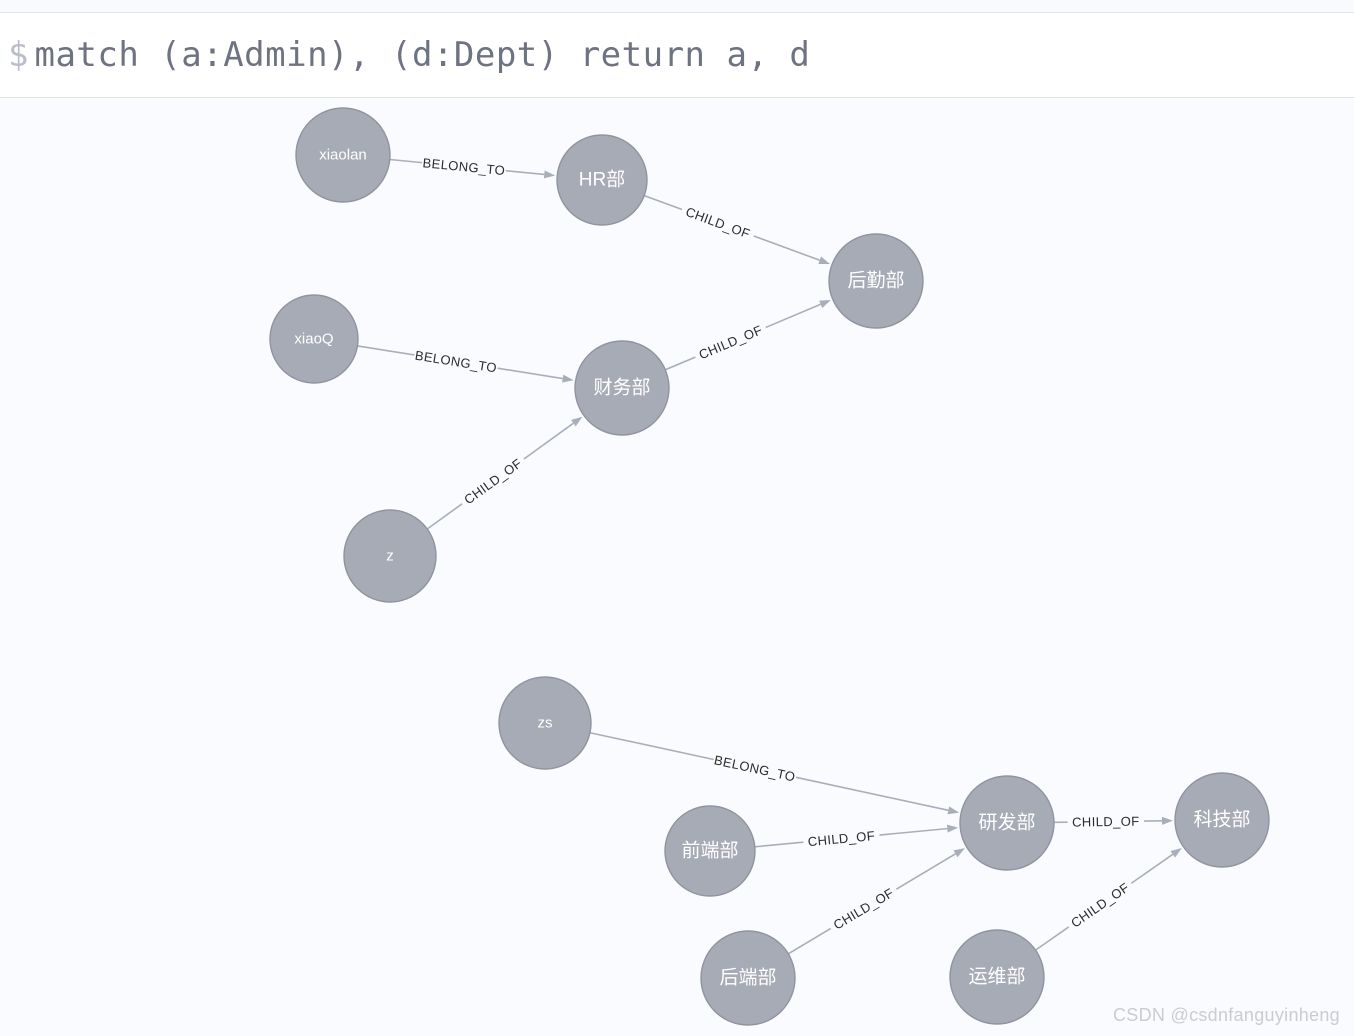 The height and width of the screenshot is (1036, 1354). I want to click on node-label: 财务部, so click(621, 388).